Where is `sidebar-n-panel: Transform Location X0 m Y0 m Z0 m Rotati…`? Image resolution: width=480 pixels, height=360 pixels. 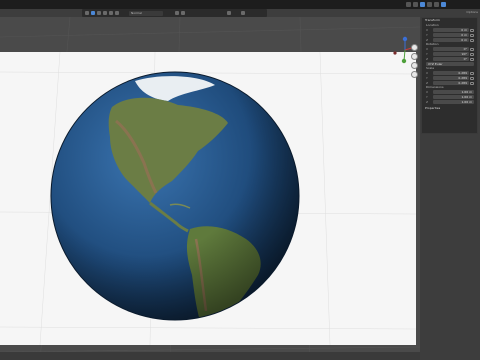 sidebar-n-panel: Transform Location X0 m Y0 m Z0 m Rotati… is located at coordinates (449, 75).